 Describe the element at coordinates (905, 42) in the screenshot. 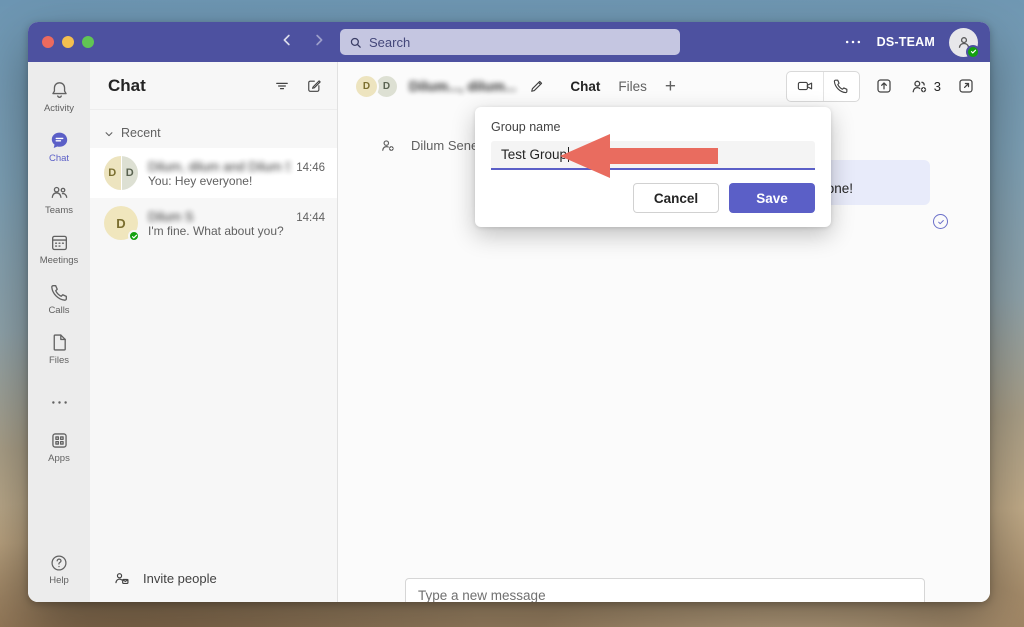

I see `account-name: DS-TEAM` at that location.